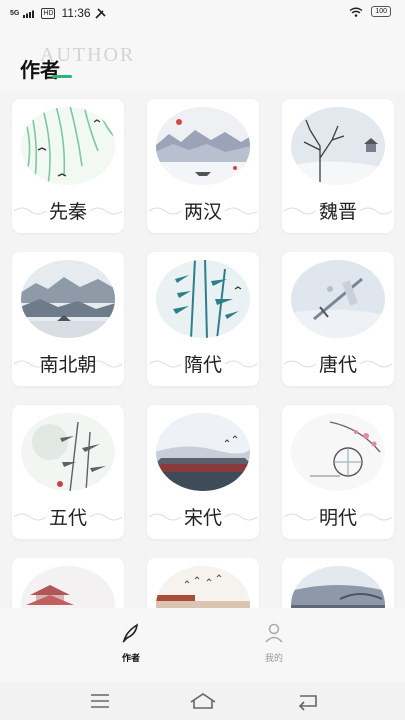  I want to click on dynasty-card-lianghan: 两汉, so click(203, 166).